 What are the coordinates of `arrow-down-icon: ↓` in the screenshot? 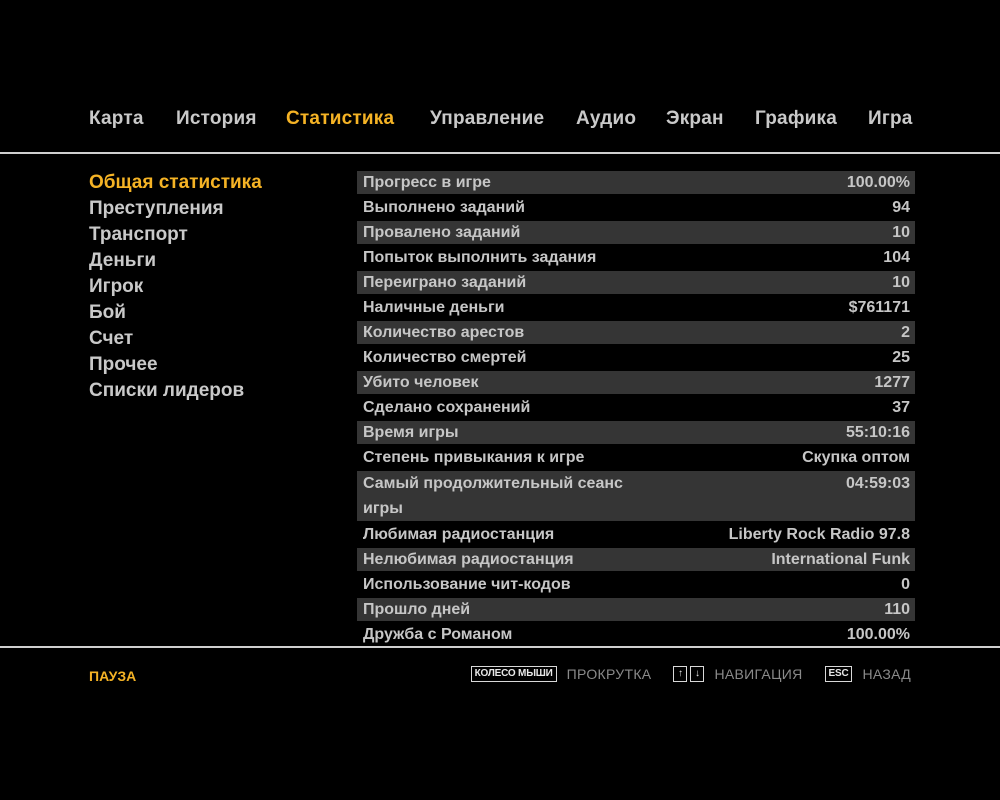 It's located at (697, 674).